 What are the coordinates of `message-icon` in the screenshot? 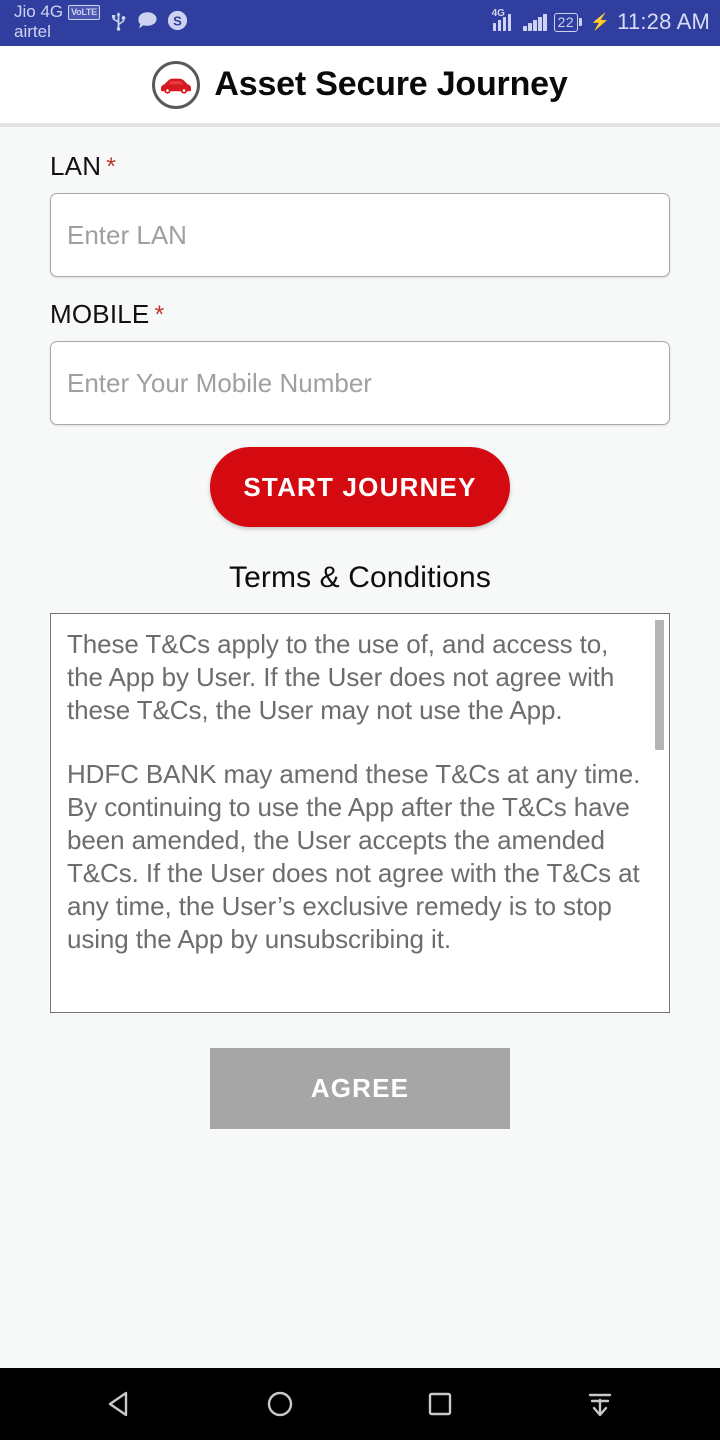 It's located at (147, 20).